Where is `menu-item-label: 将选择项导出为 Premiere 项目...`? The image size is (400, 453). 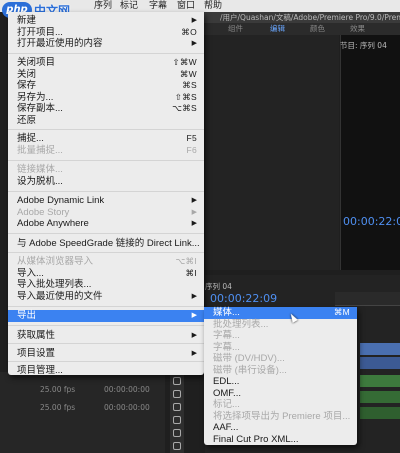 menu-item-label: 将选择项导出为 Premiere 项目... is located at coordinates (282, 416).